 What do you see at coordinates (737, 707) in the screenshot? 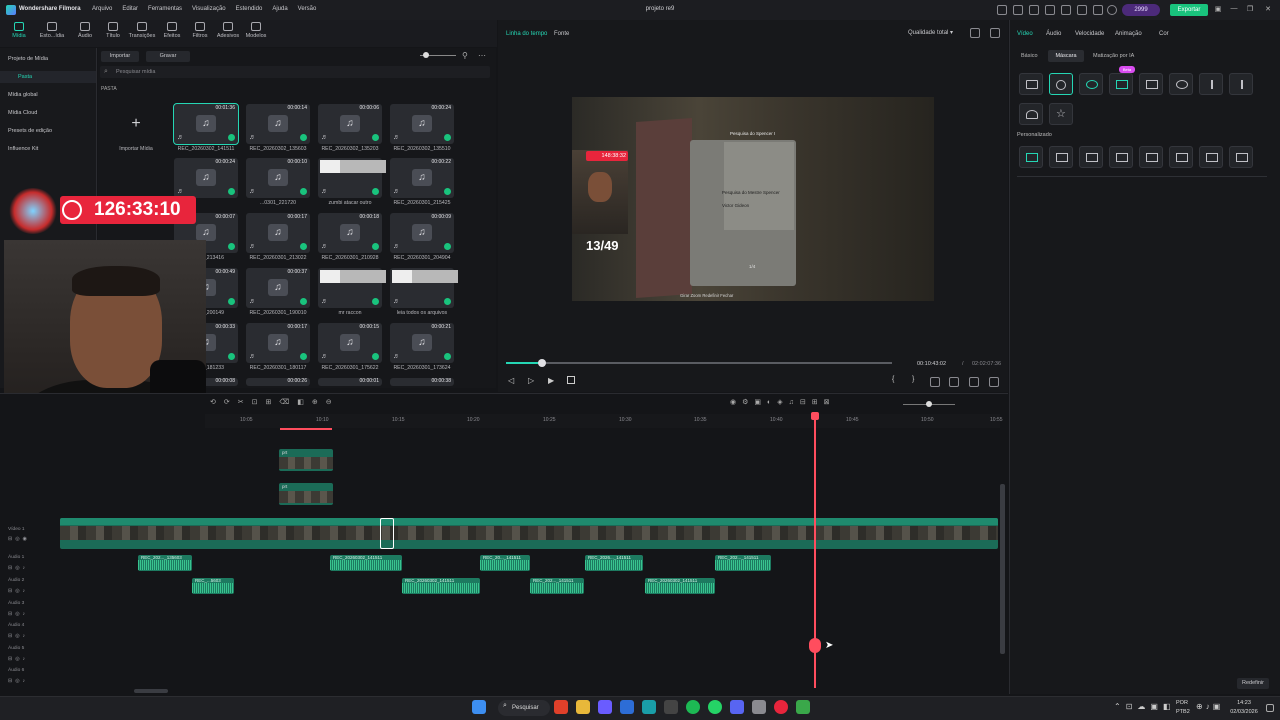
I see `discord-icon` at bounding box center [737, 707].